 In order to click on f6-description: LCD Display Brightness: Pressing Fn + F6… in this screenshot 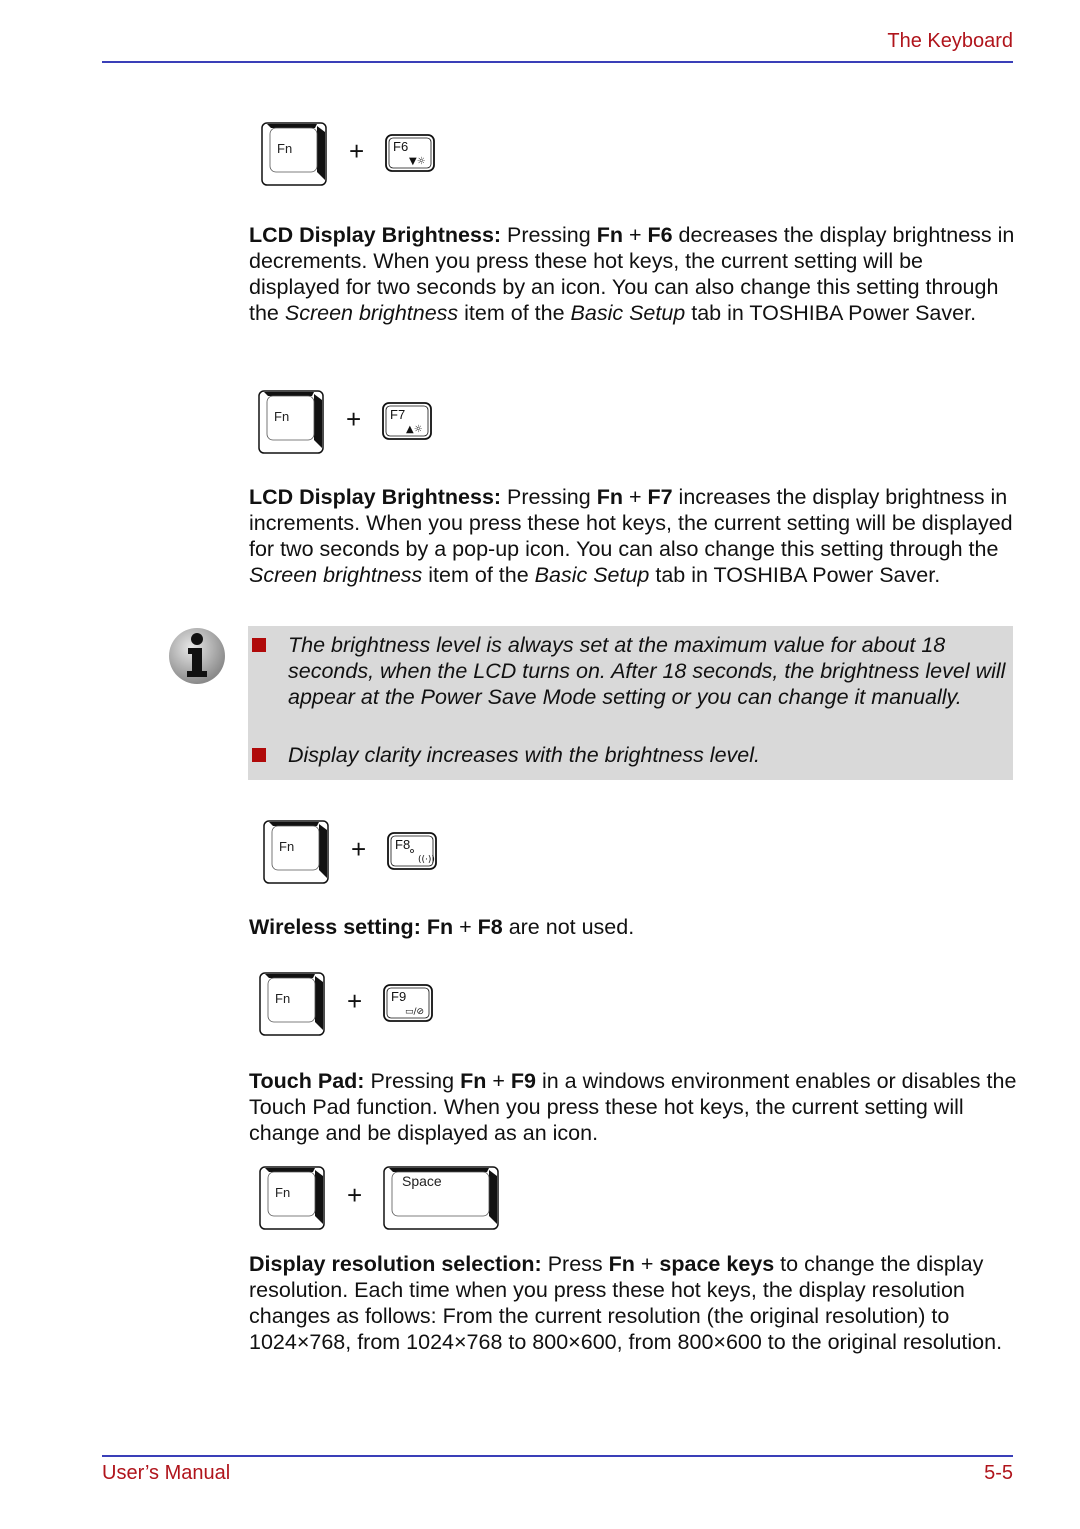, I will do `click(632, 274)`.